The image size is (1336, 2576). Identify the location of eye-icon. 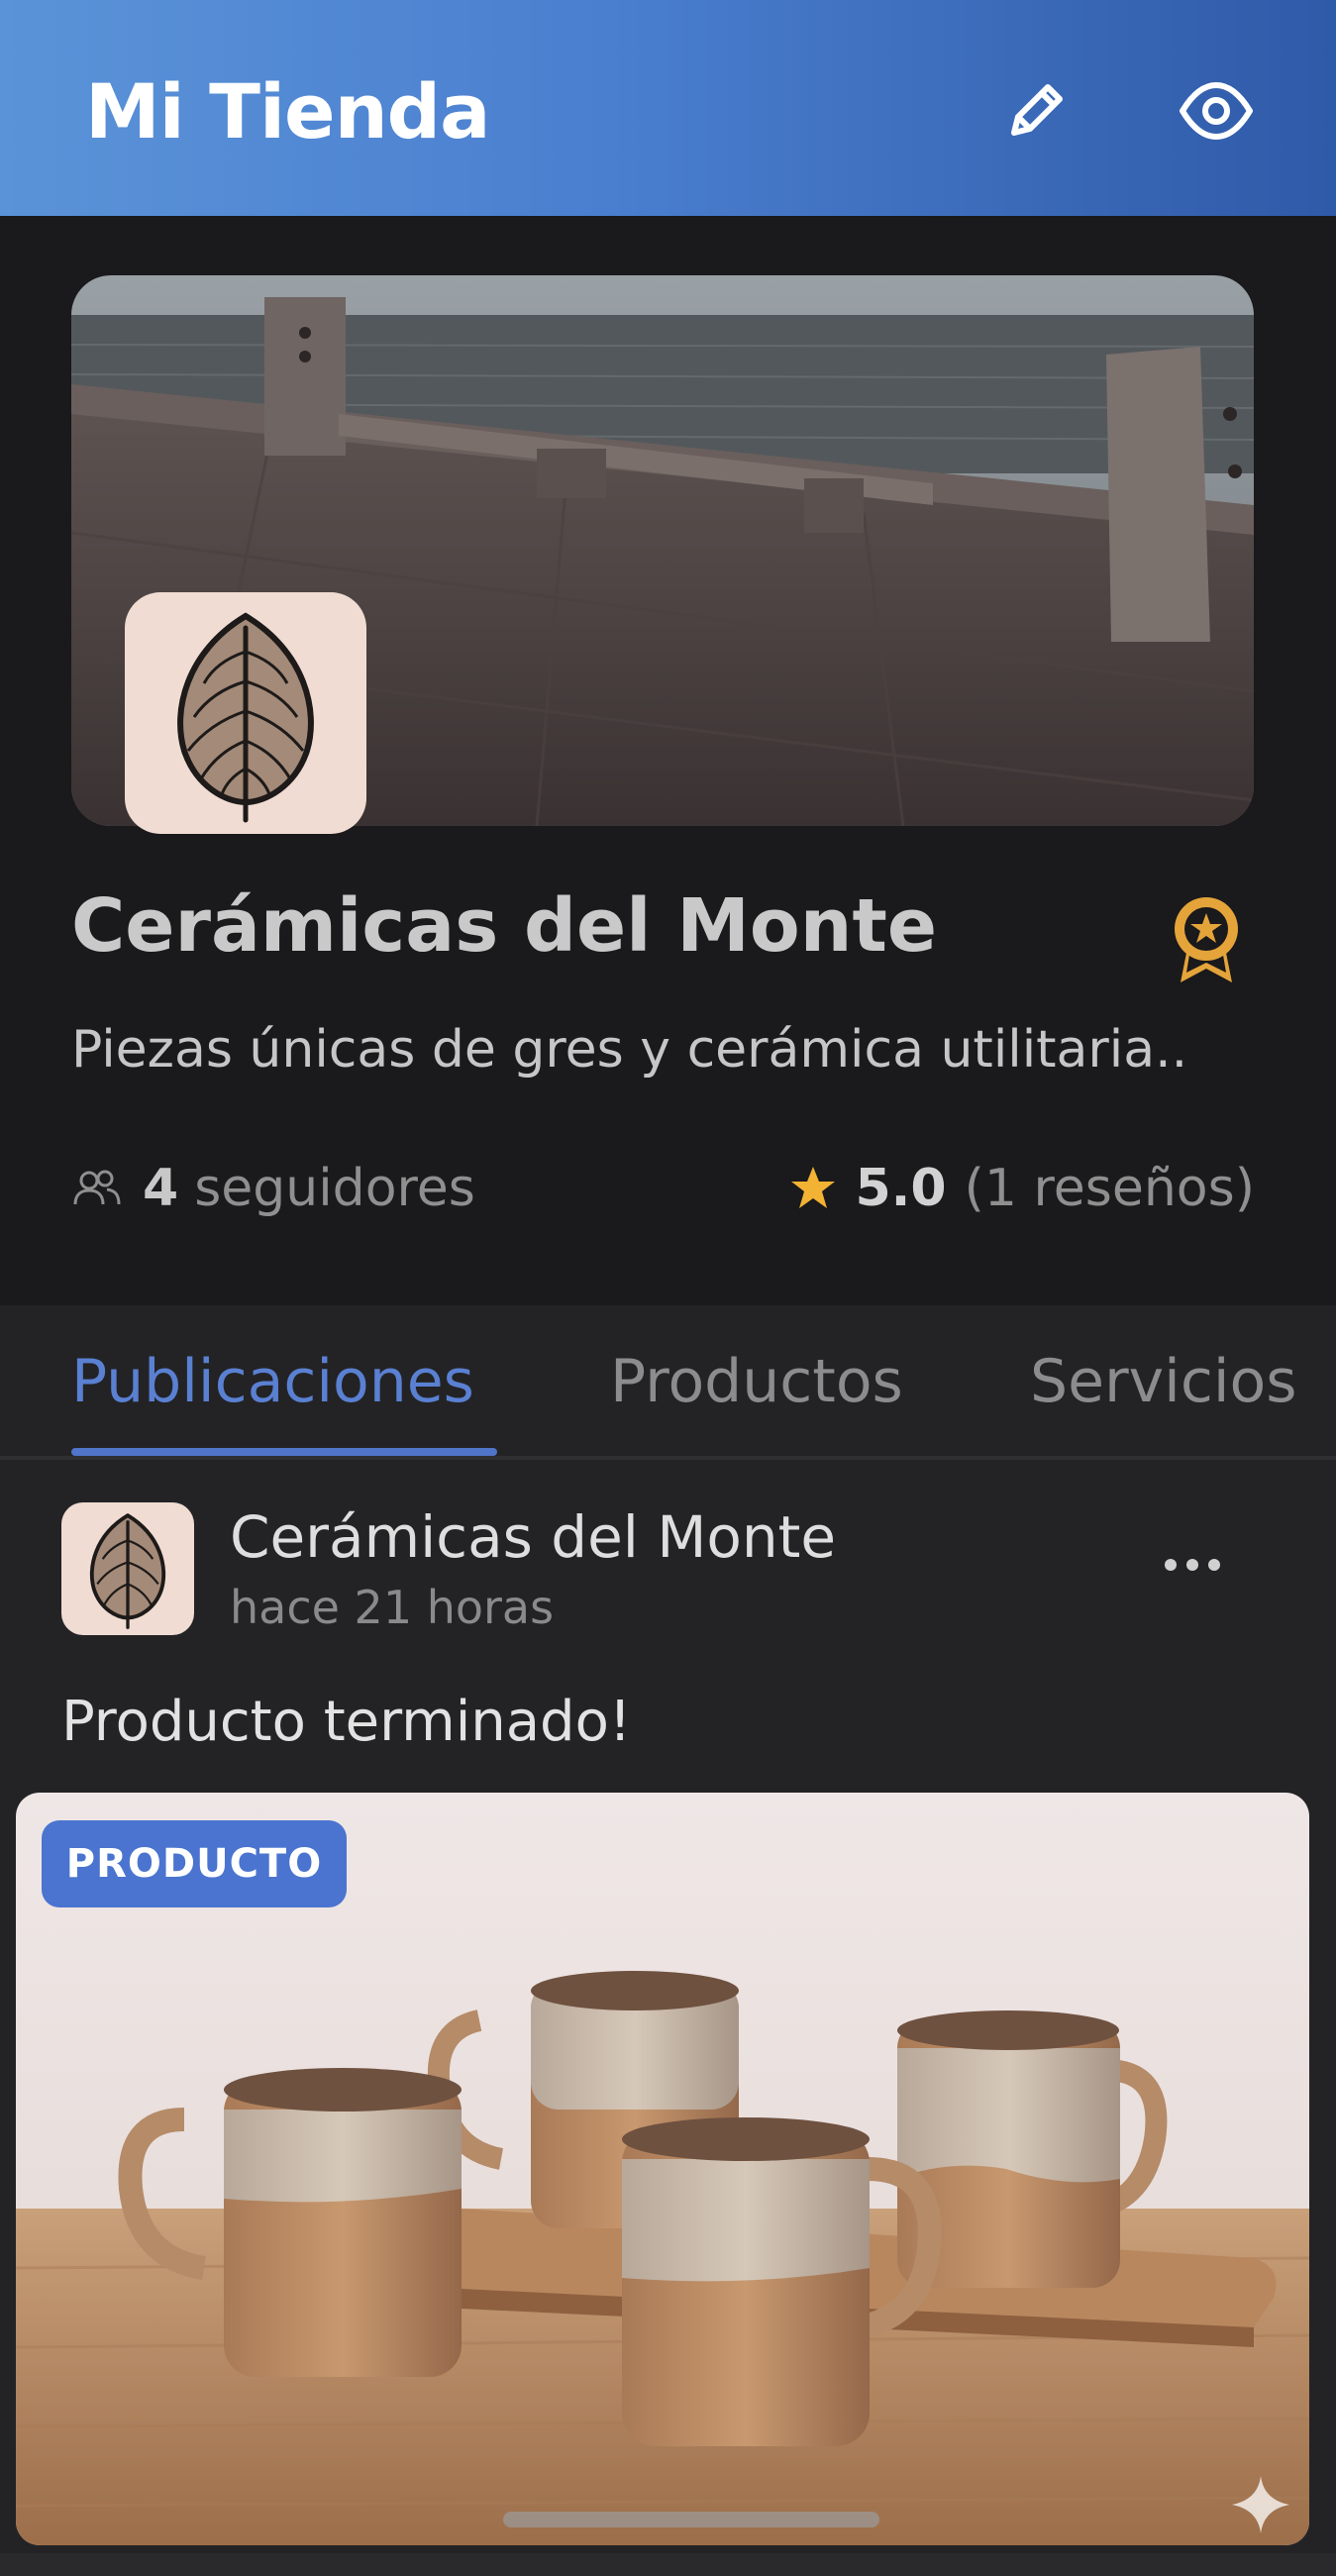
(1216, 111).